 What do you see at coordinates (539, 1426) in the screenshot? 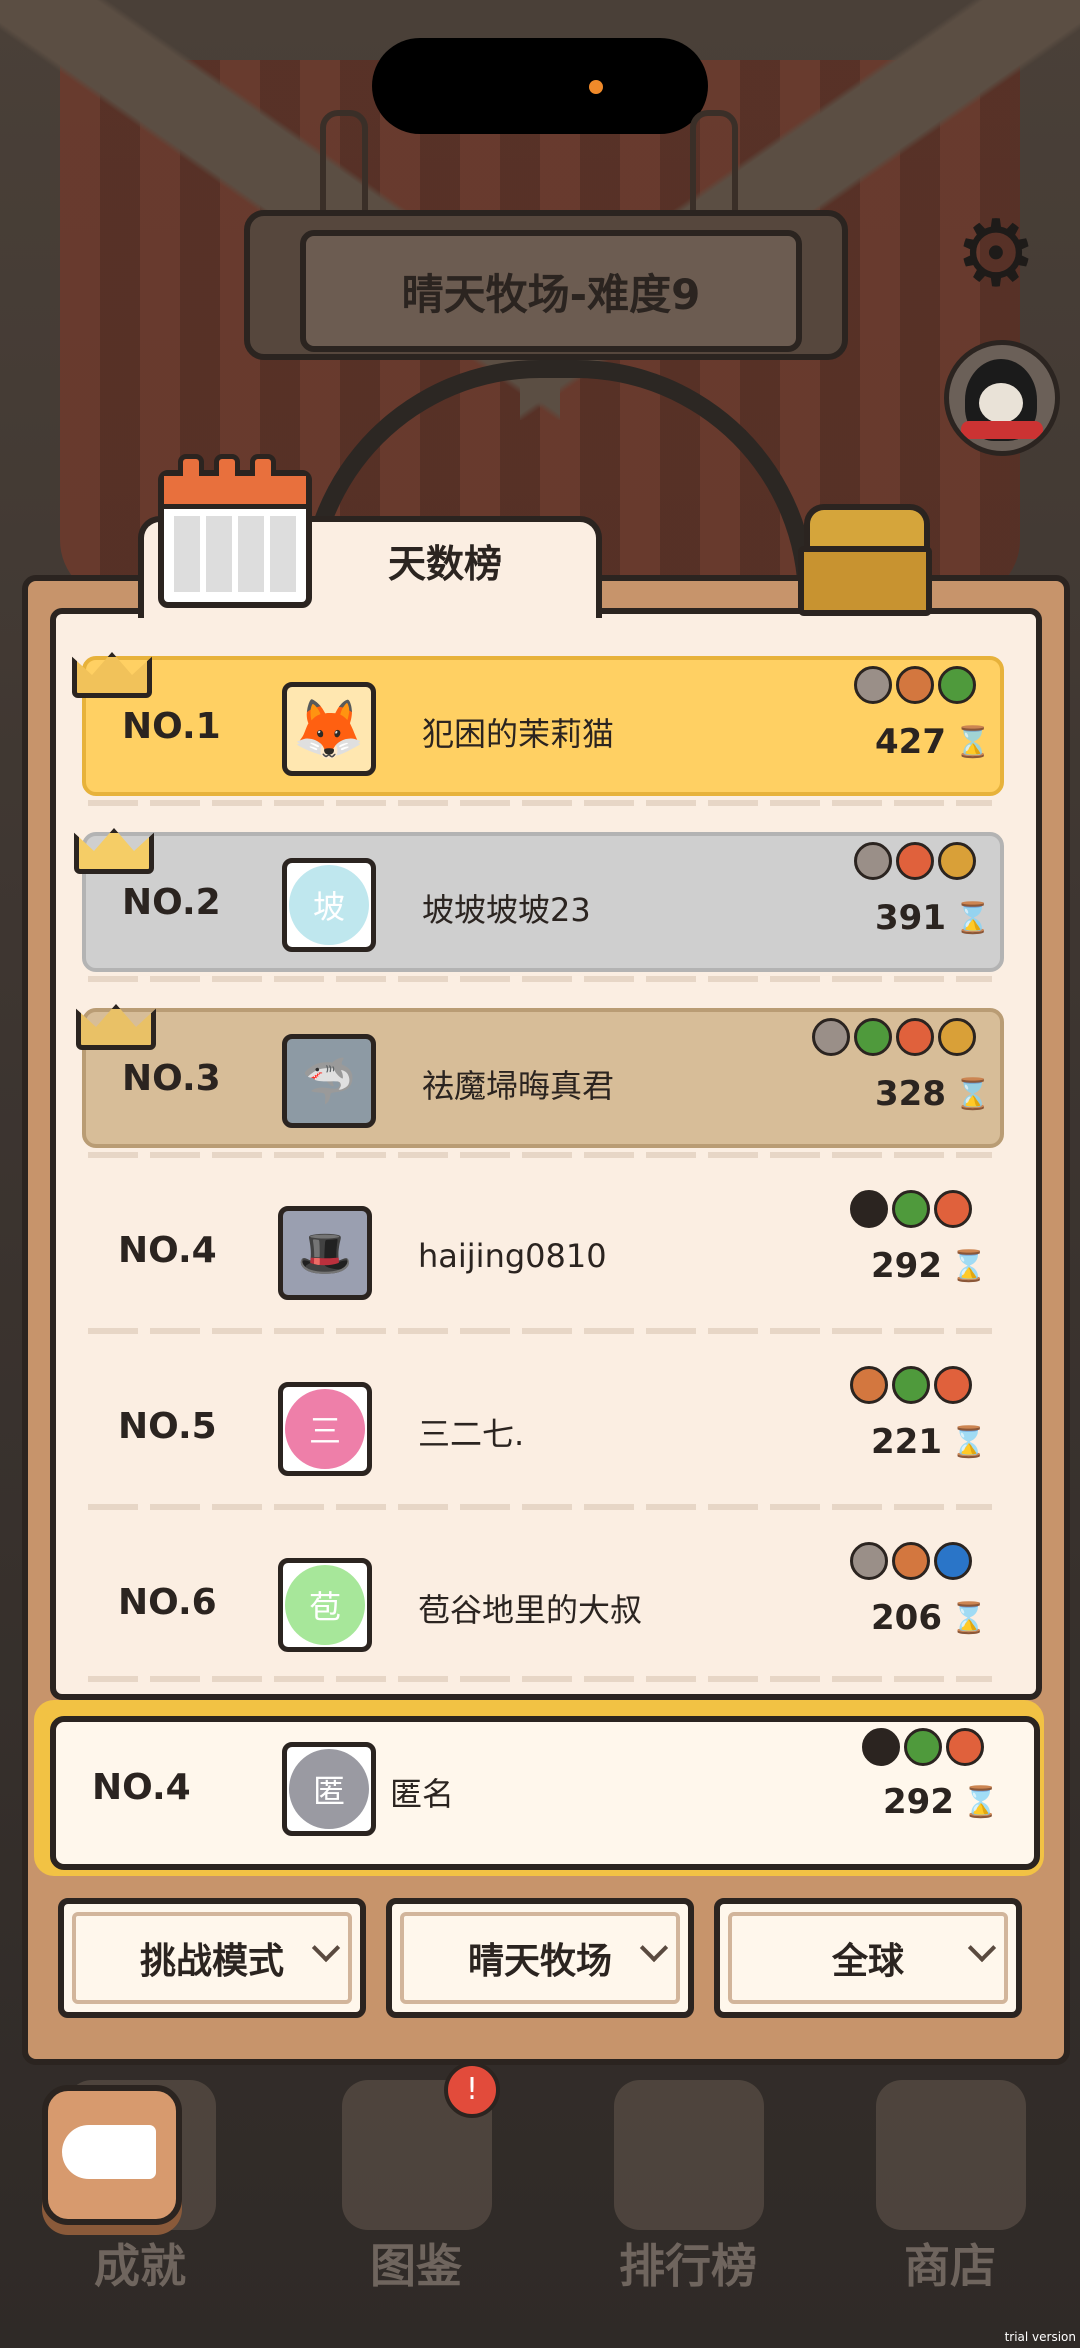
I see `leaderboard-row-5: NO.5 三 三二七. 221 ⌛` at bounding box center [539, 1426].